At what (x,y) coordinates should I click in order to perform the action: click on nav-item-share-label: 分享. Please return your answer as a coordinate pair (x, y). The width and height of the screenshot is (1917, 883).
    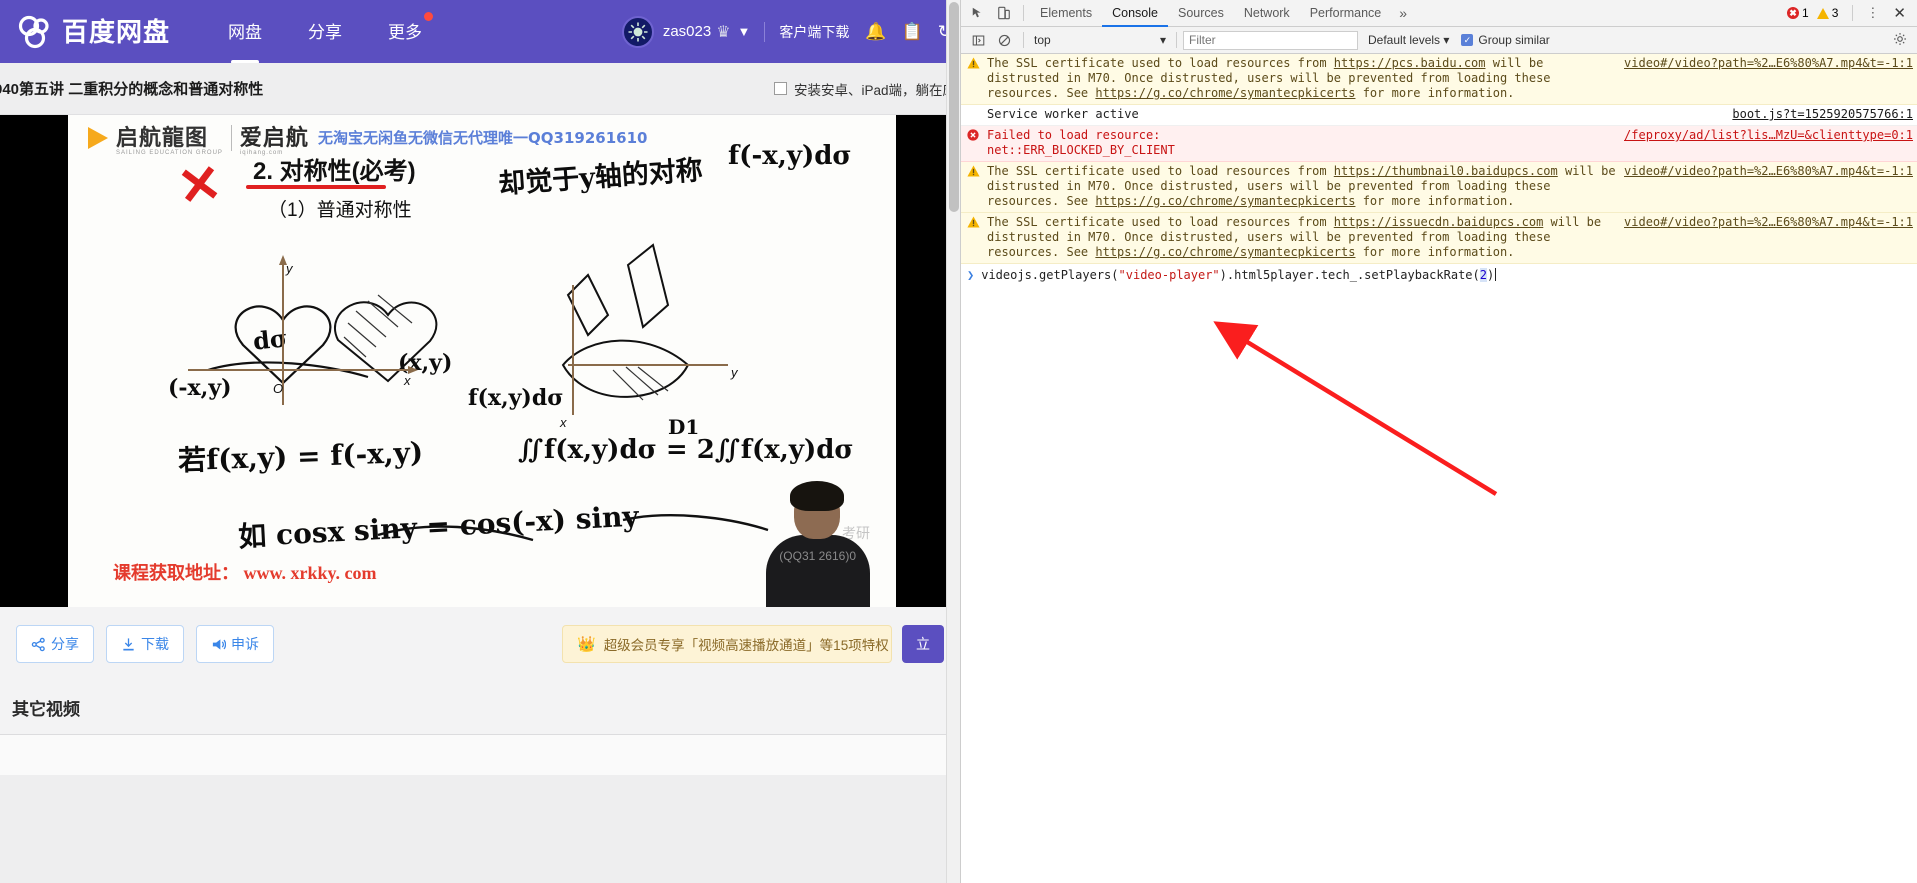
    Looking at the image, I should click on (325, 32).